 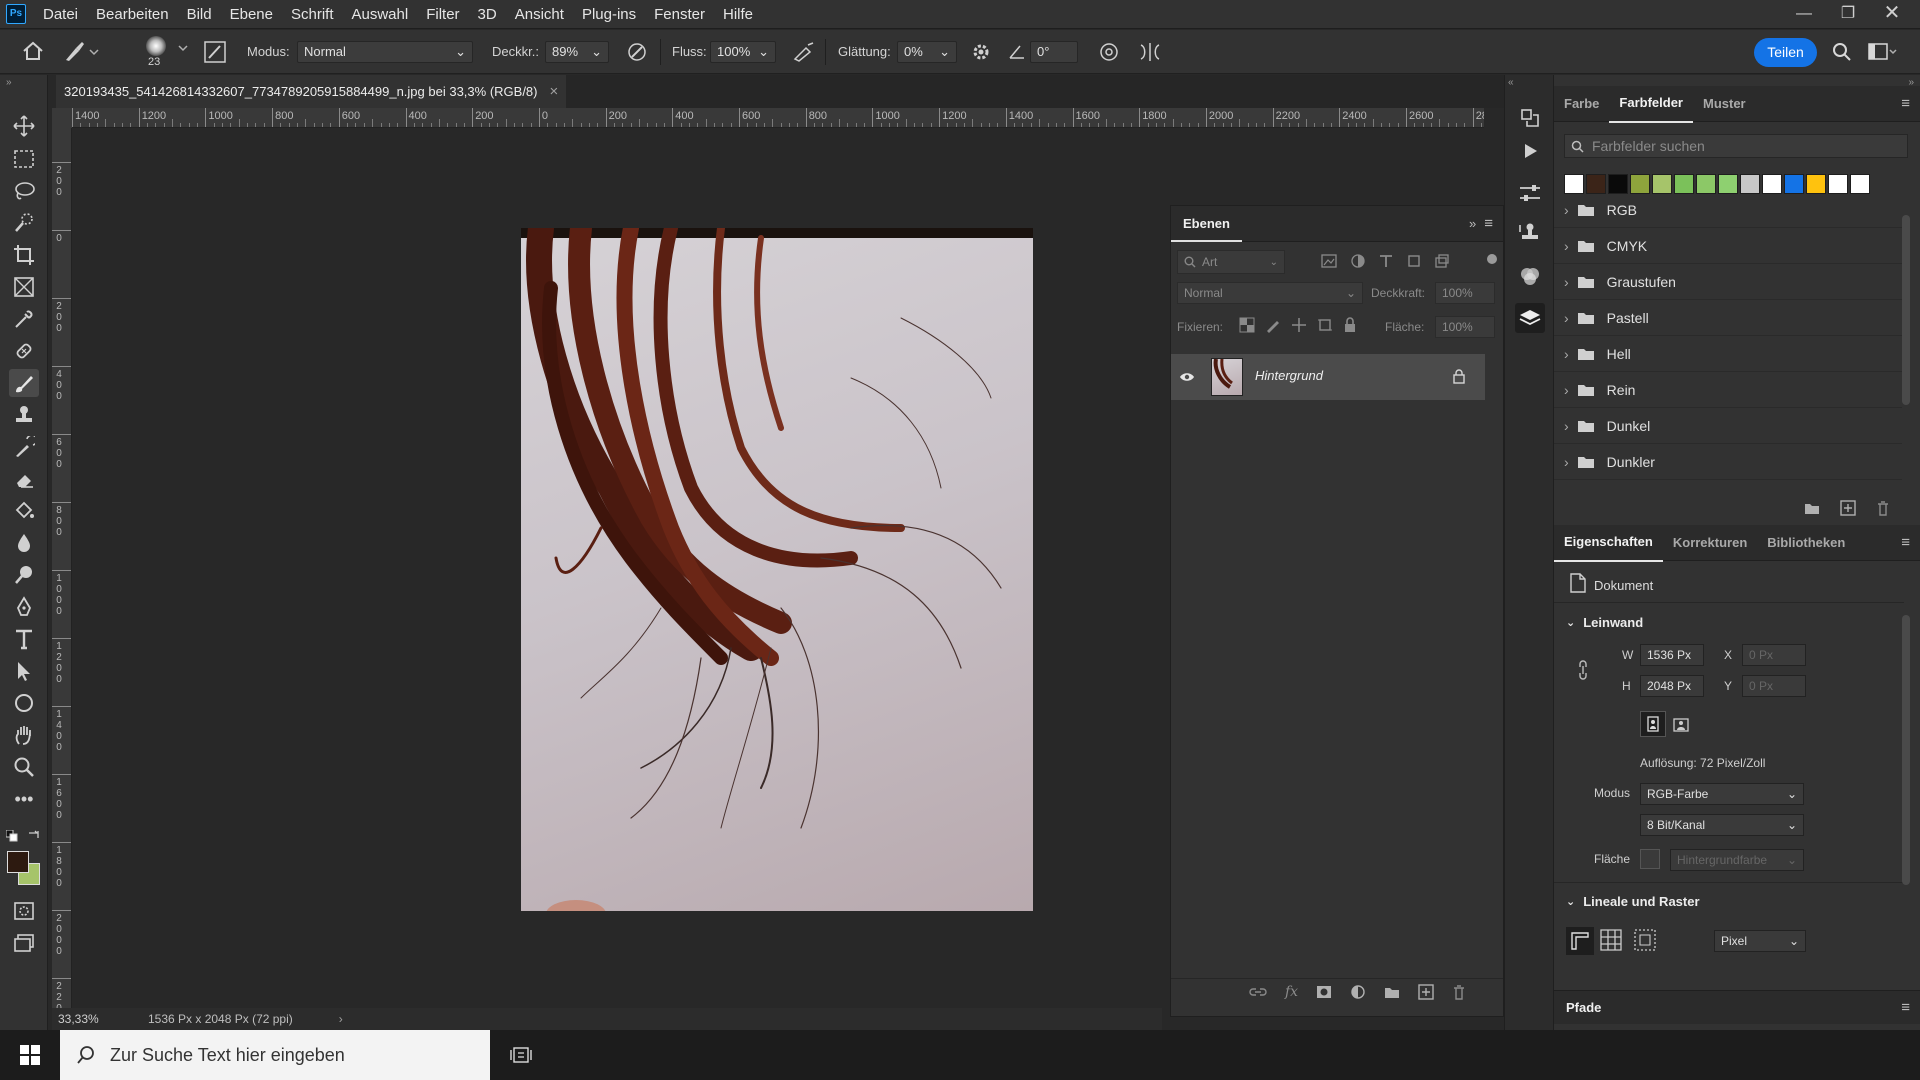 What do you see at coordinates (1273, 325) in the screenshot?
I see `lock-pixels-icon` at bounding box center [1273, 325].